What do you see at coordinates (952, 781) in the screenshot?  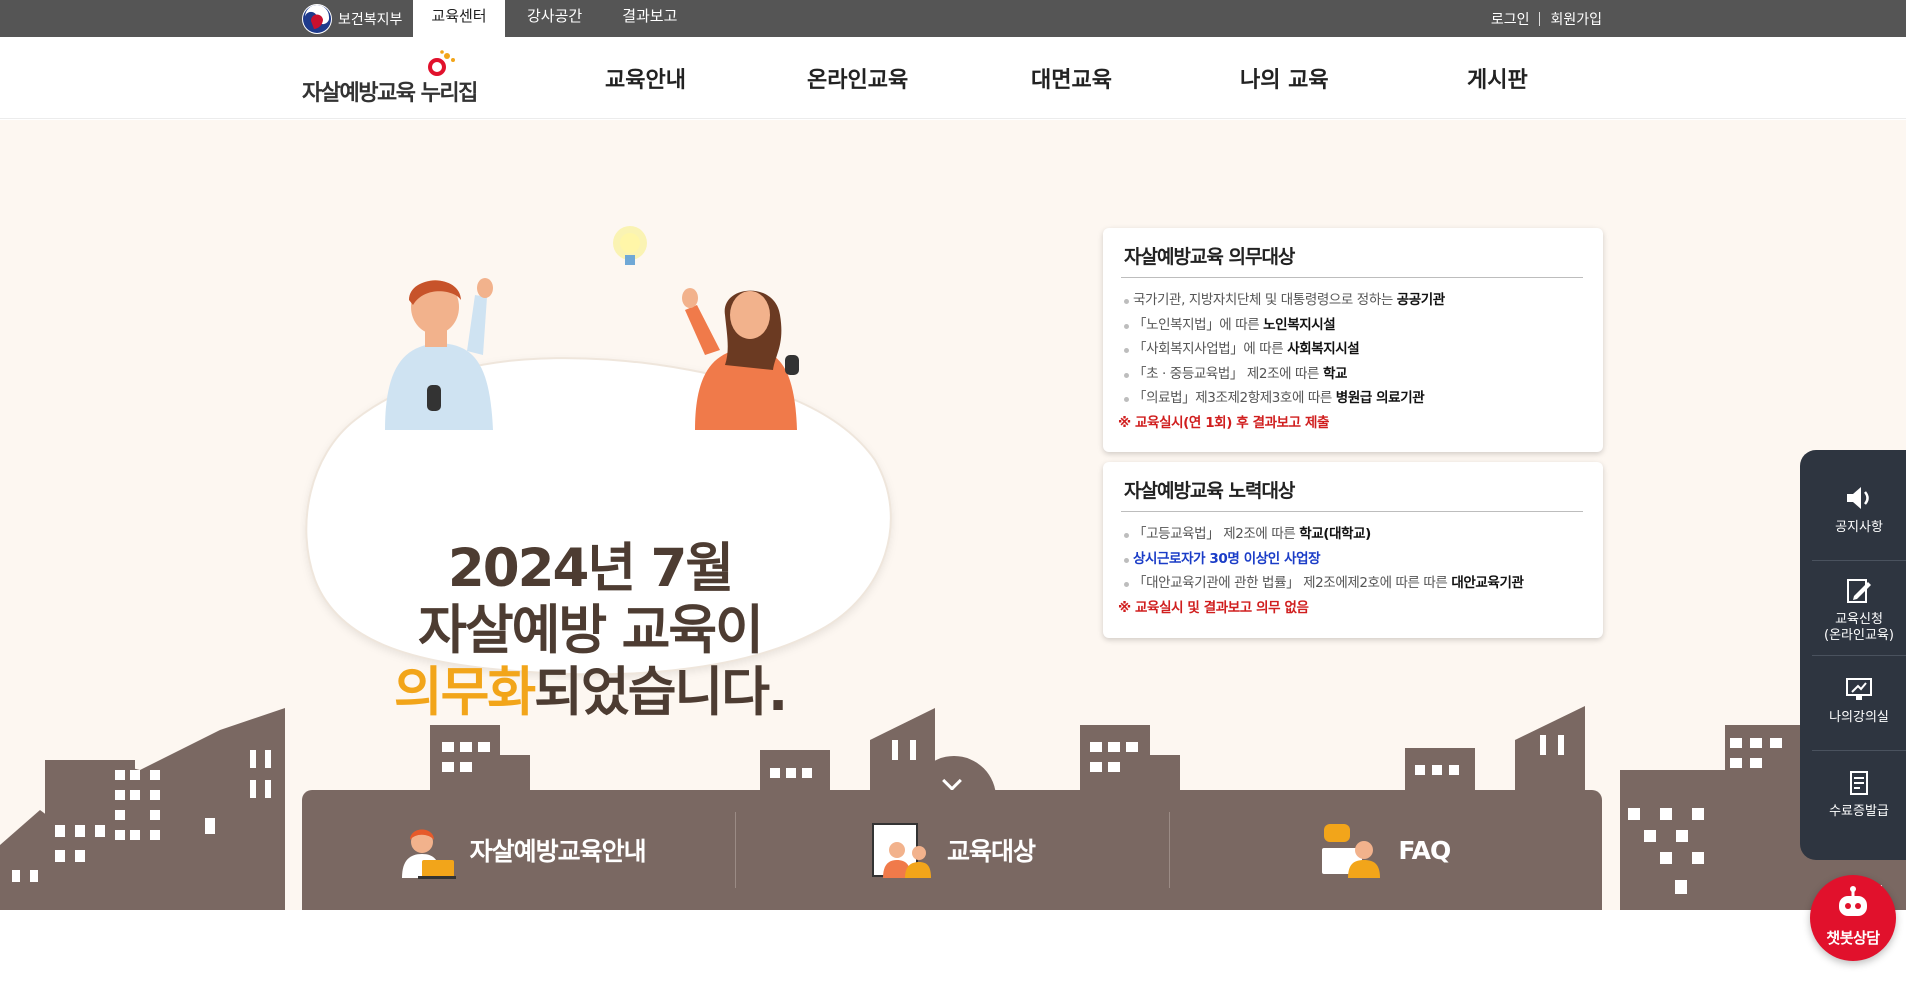 I see `chevron-down-icon` at bounding box center [952, 781].